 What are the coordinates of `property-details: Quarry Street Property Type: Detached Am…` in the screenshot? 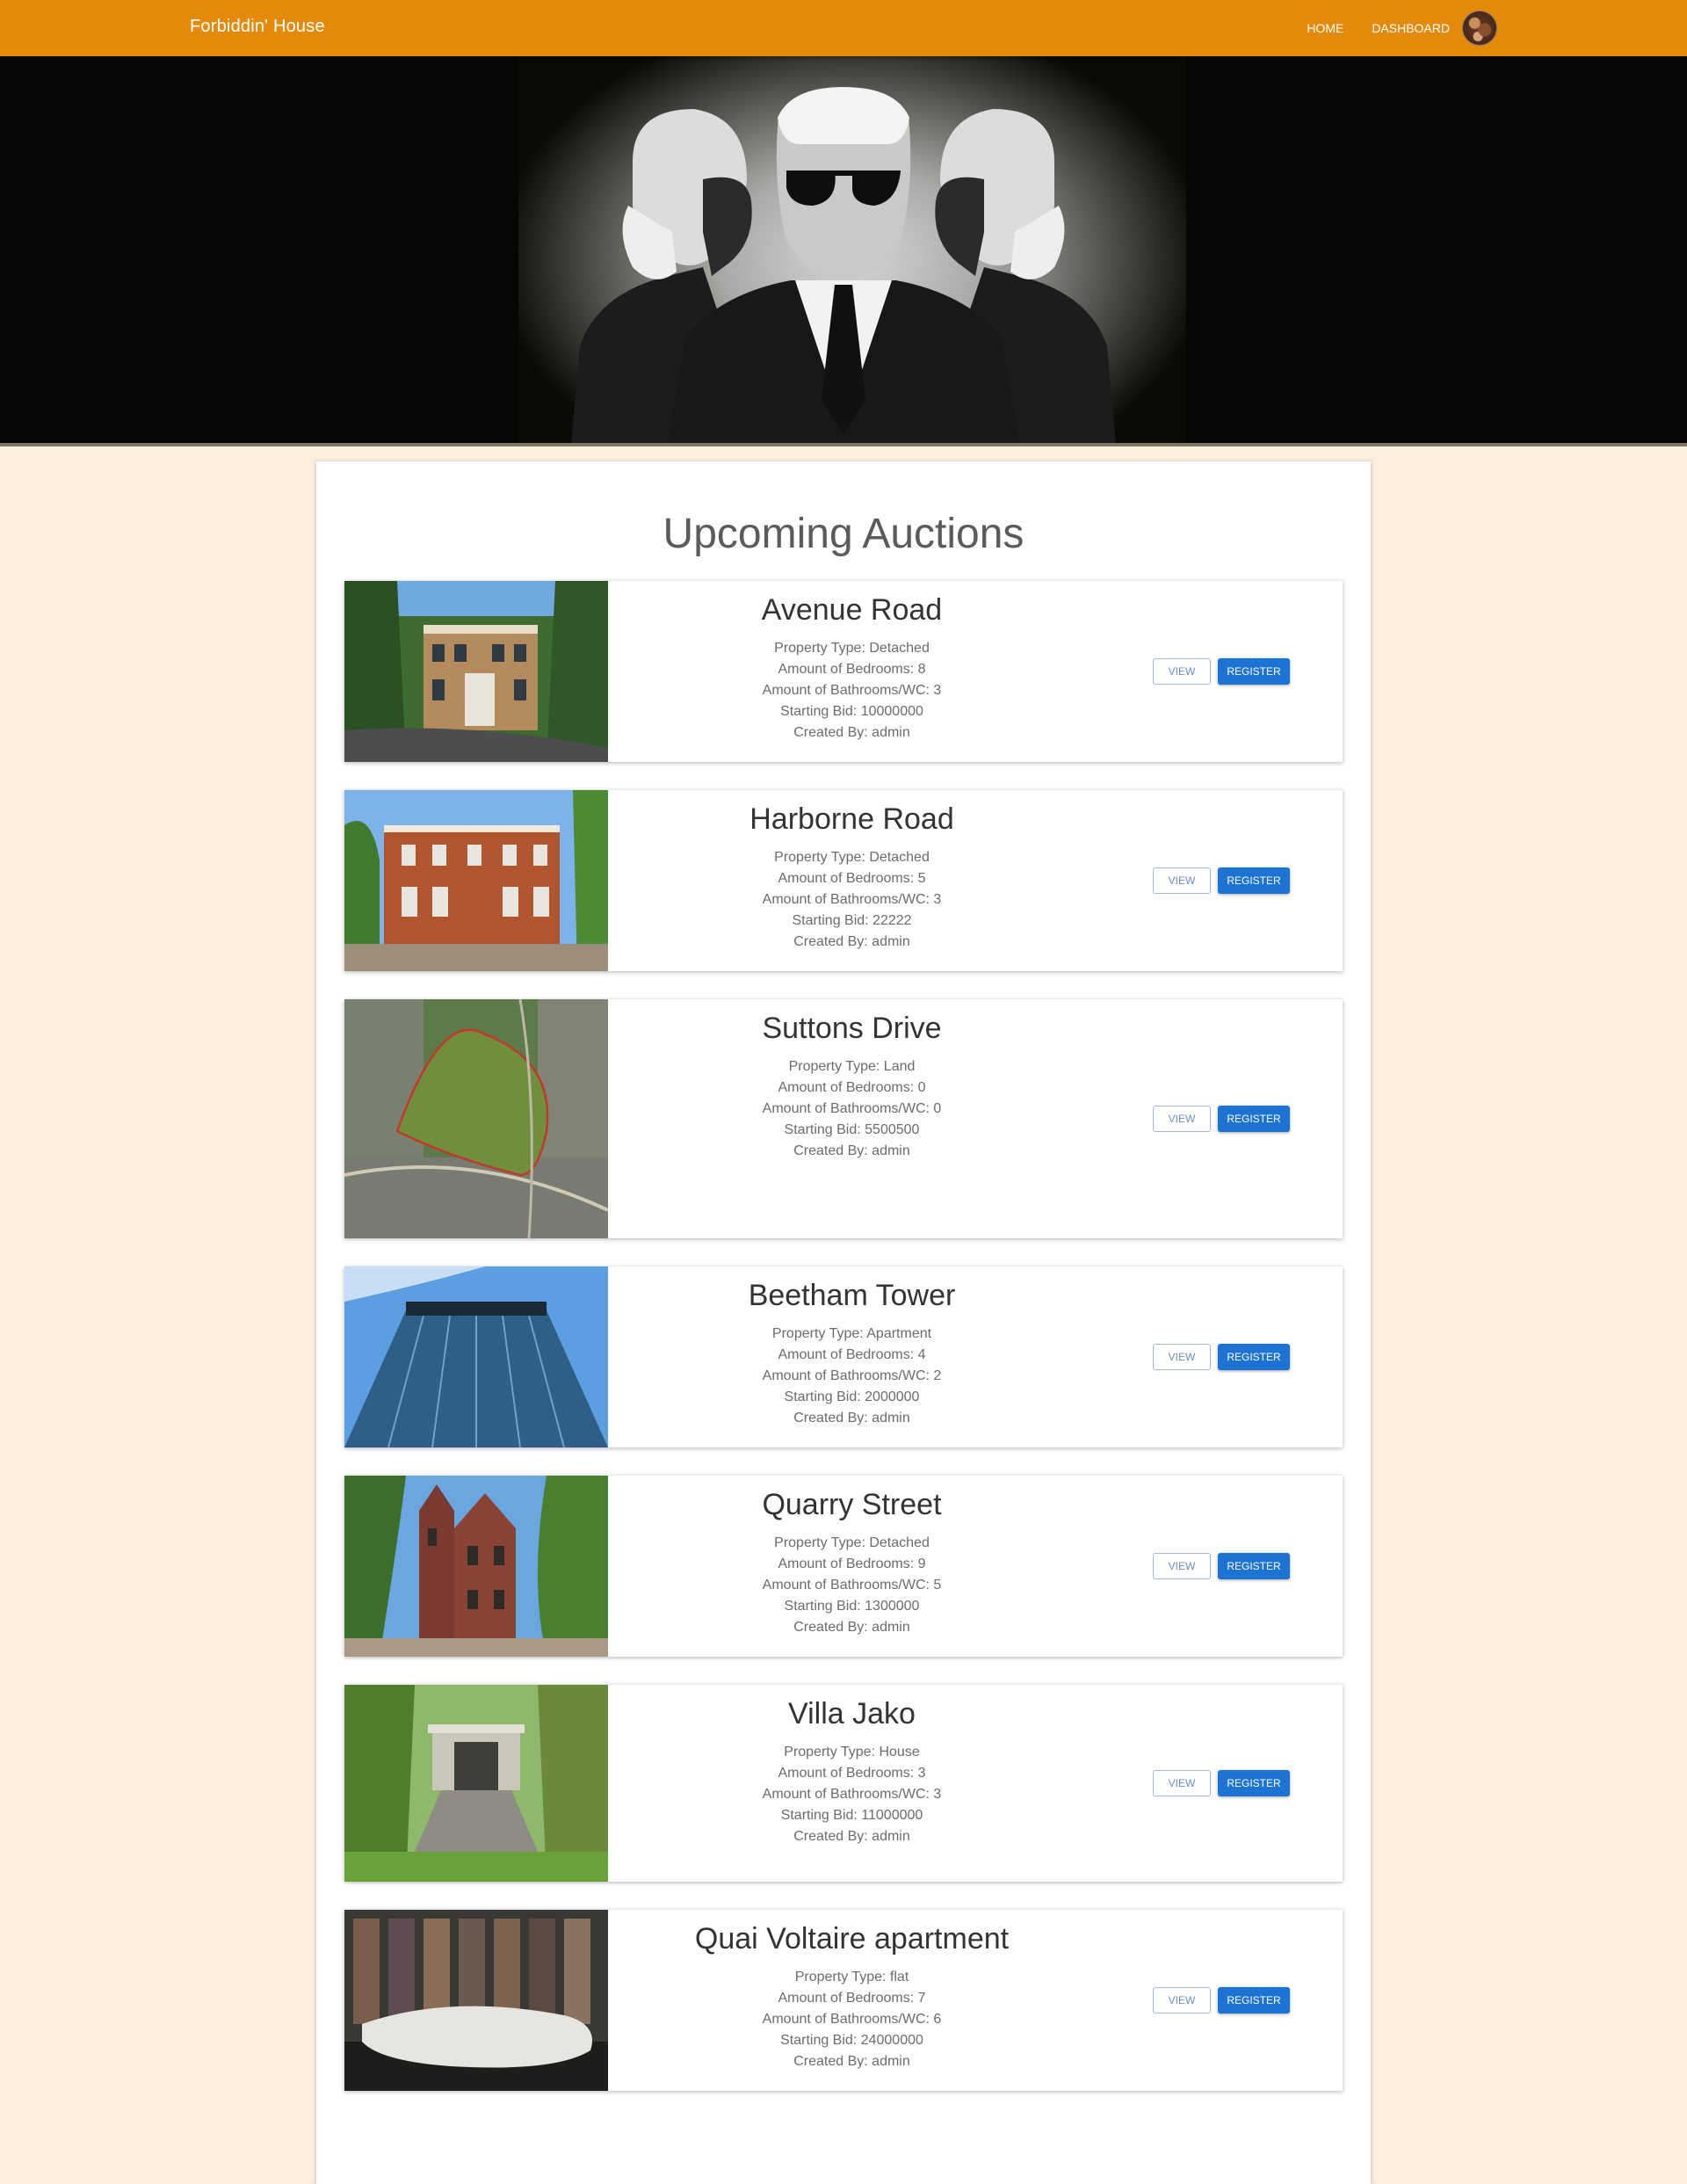 It's located at (852, 1557).